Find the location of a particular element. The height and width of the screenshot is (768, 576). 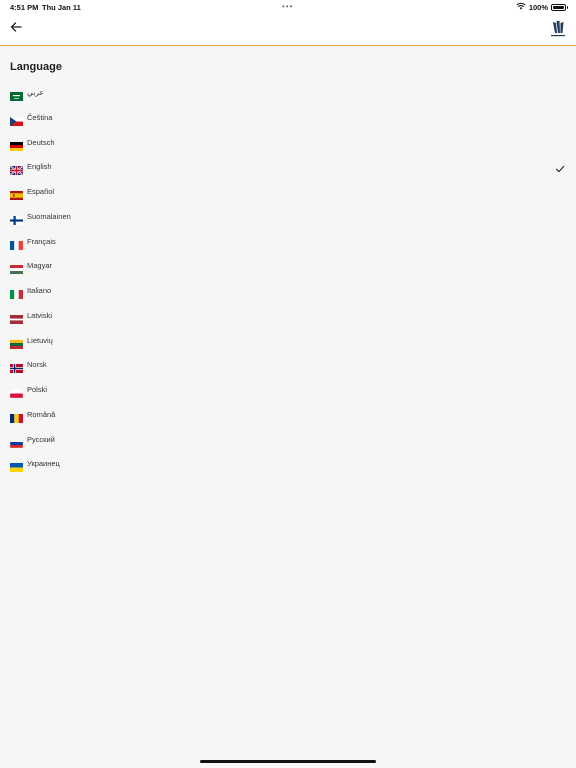

finland-flag-icon is located at coordinates (16, 218).